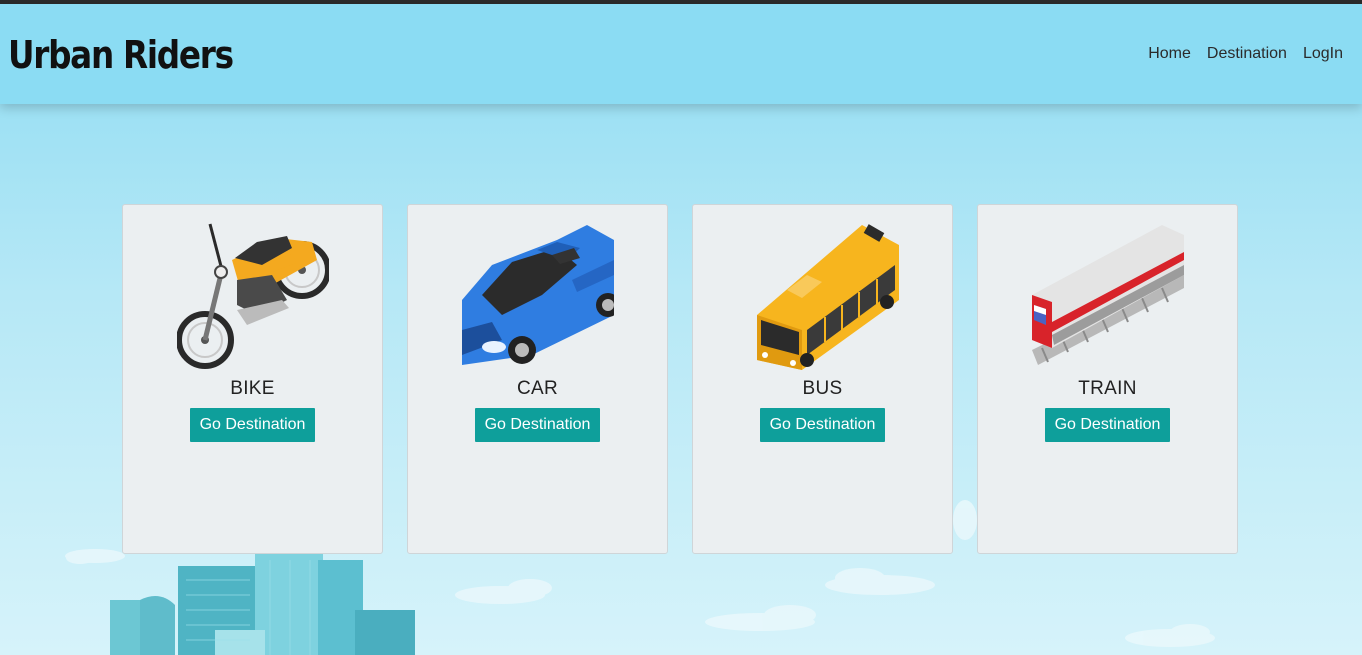  Describe the element at coordinates (252, 388) in the screenshot. I see `vehicle-title: BIKE` at that location.